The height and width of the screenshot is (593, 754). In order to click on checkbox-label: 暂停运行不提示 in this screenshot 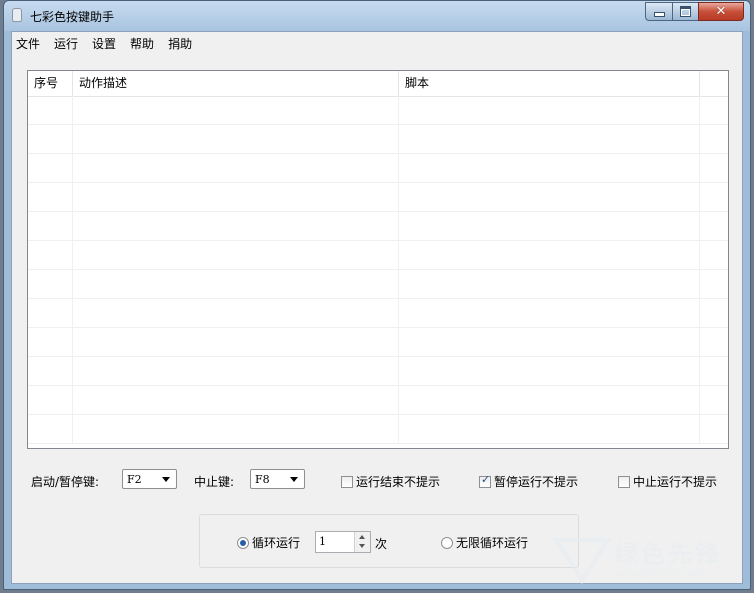, I will do `click(536, 482)`.